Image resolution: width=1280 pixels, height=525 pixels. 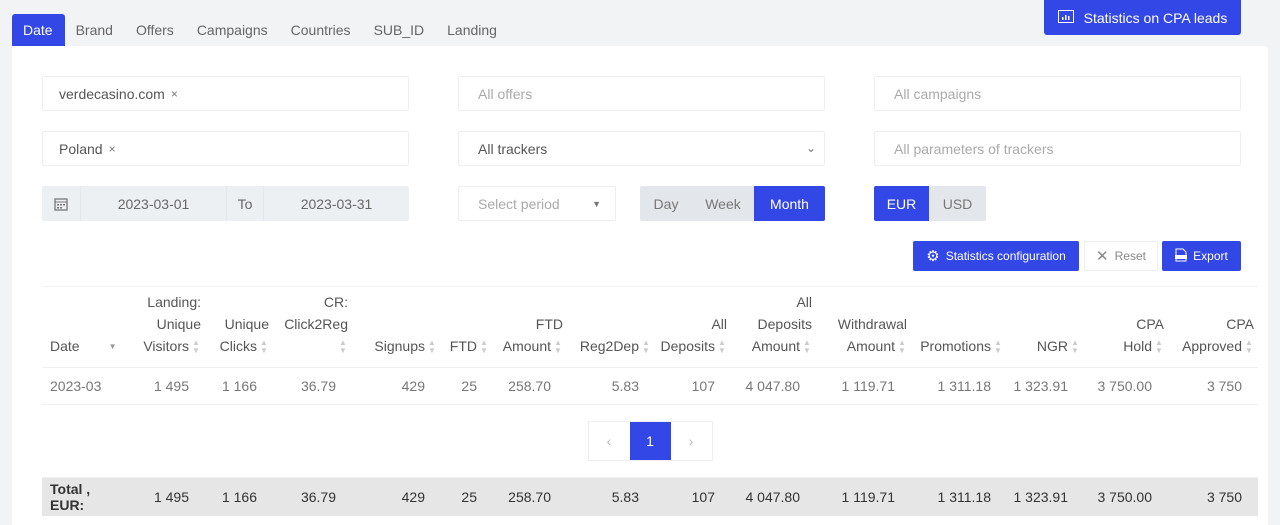 I want to click on column-header: Landing: Unique Visitors ▲ ▼, so click(x=167, y=327).